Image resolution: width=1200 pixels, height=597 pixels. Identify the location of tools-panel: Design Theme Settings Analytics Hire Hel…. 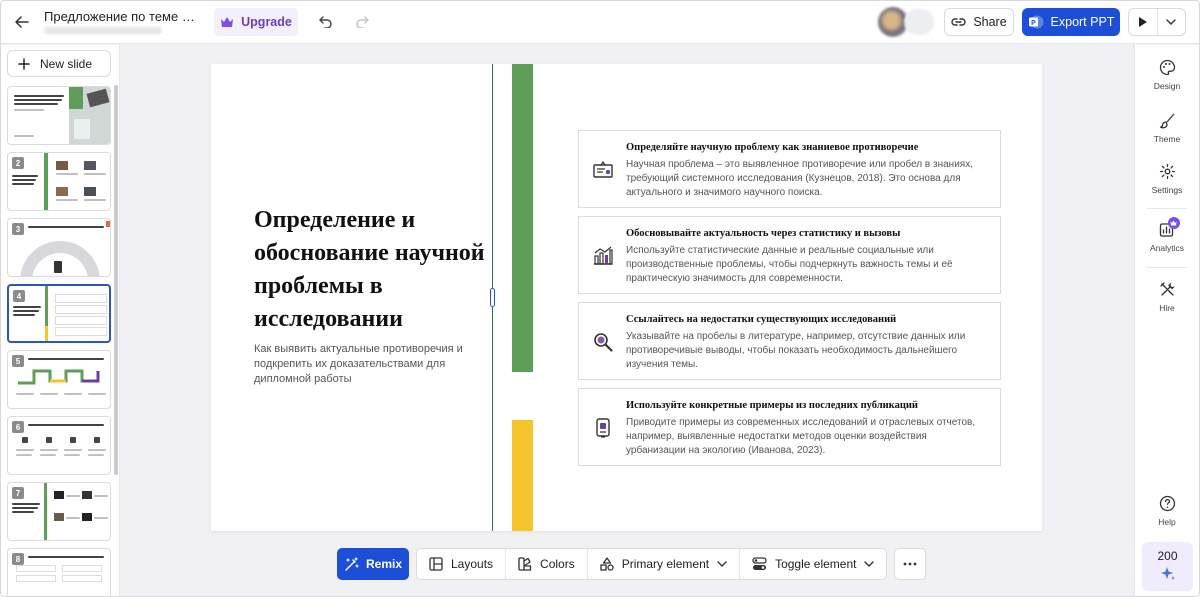
(1167, 321).